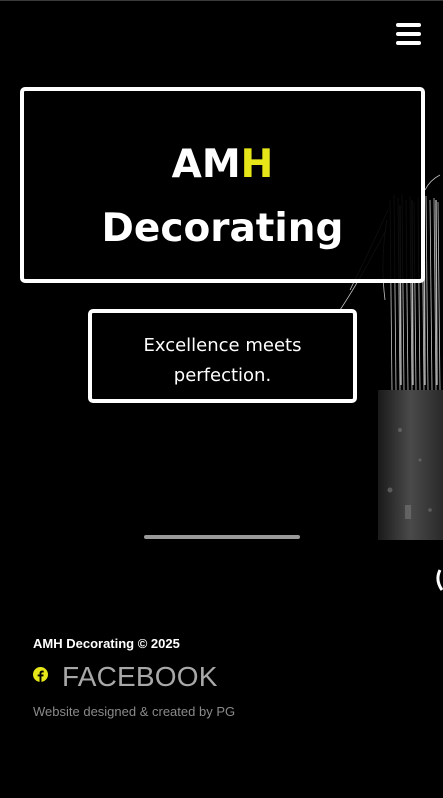  Describe the element at coordinates (134, 711) in the screenshot. I see `designer-credit: Website designed & created by PG` at that location.